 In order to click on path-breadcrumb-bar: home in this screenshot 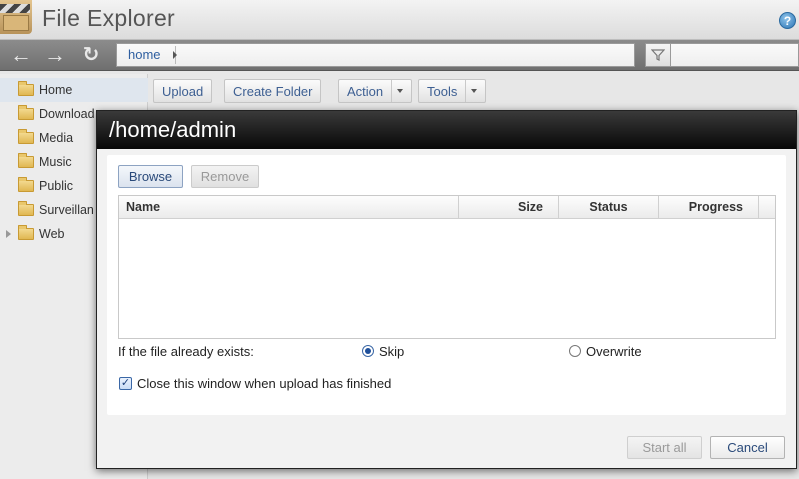, I will do `click(375, 55)`.